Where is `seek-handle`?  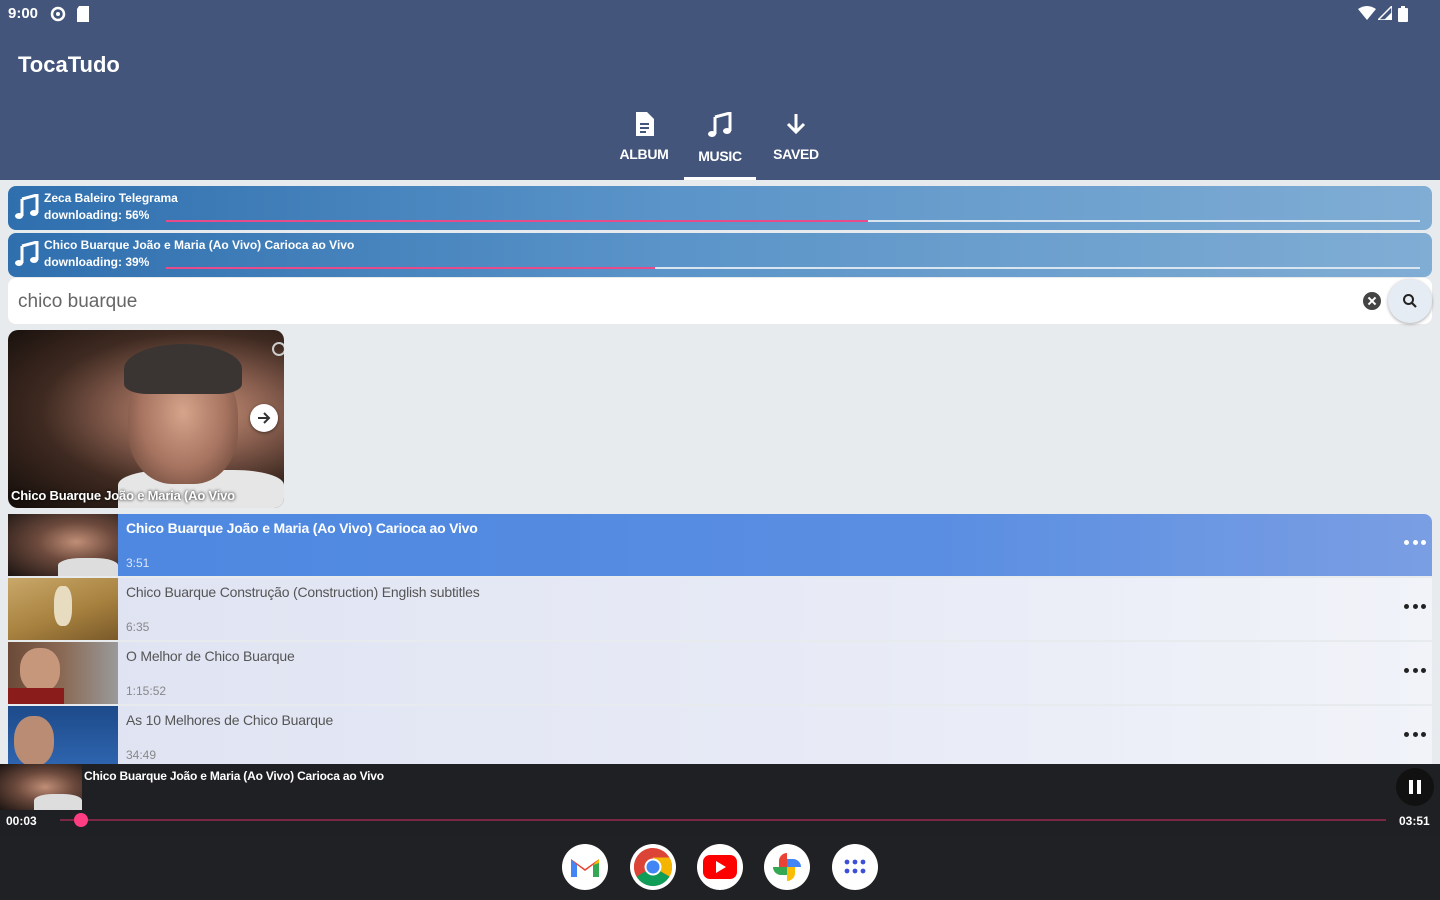
seek-handle is located at coordinates (81, 820).